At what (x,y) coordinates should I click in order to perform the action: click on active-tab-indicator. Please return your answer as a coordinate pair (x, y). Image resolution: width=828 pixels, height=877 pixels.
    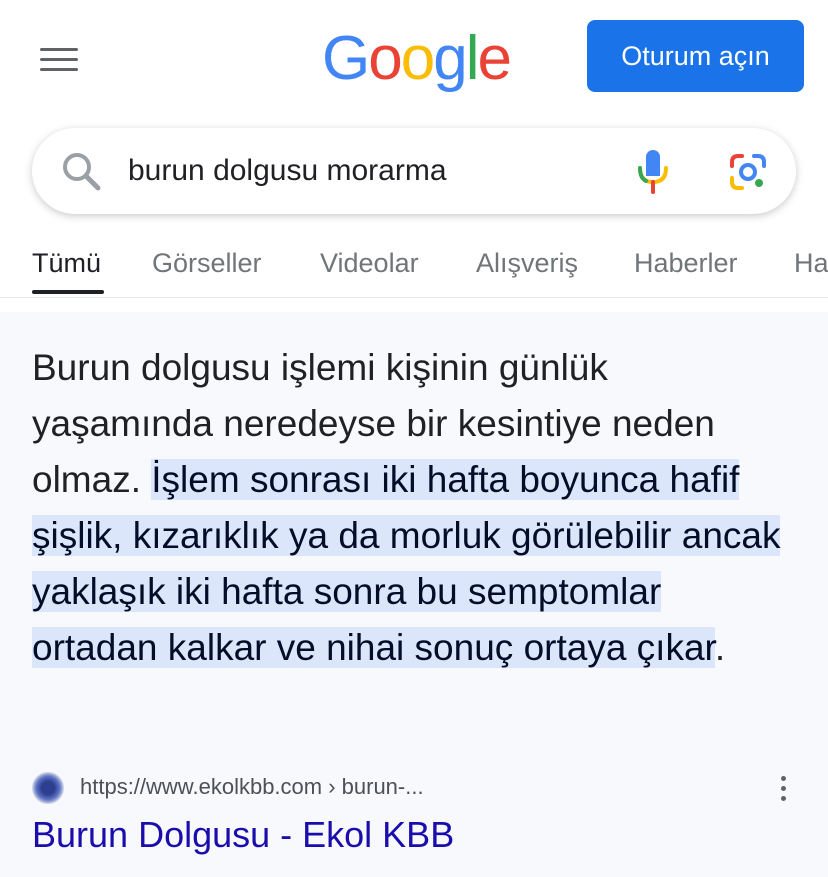
    Looking at the image, I should click on (68, 292).